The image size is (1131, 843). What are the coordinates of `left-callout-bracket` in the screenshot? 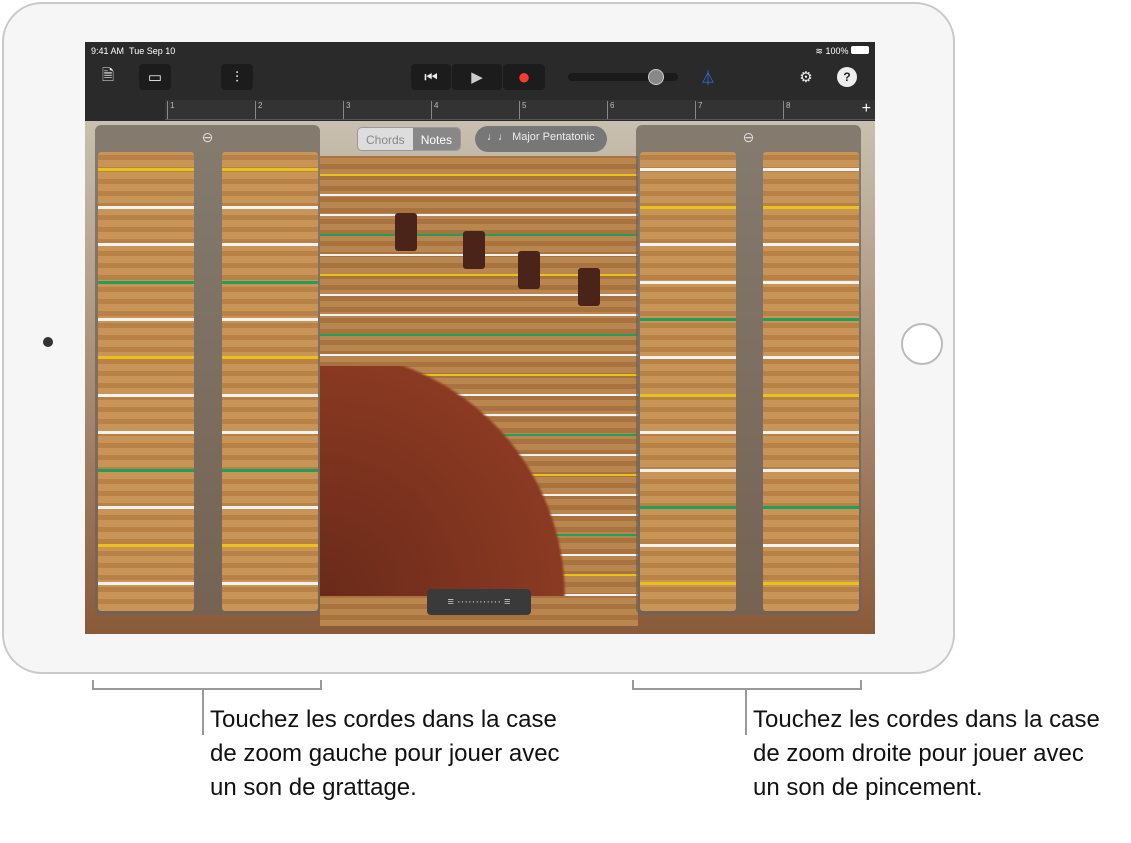 It's located at (207, 685).